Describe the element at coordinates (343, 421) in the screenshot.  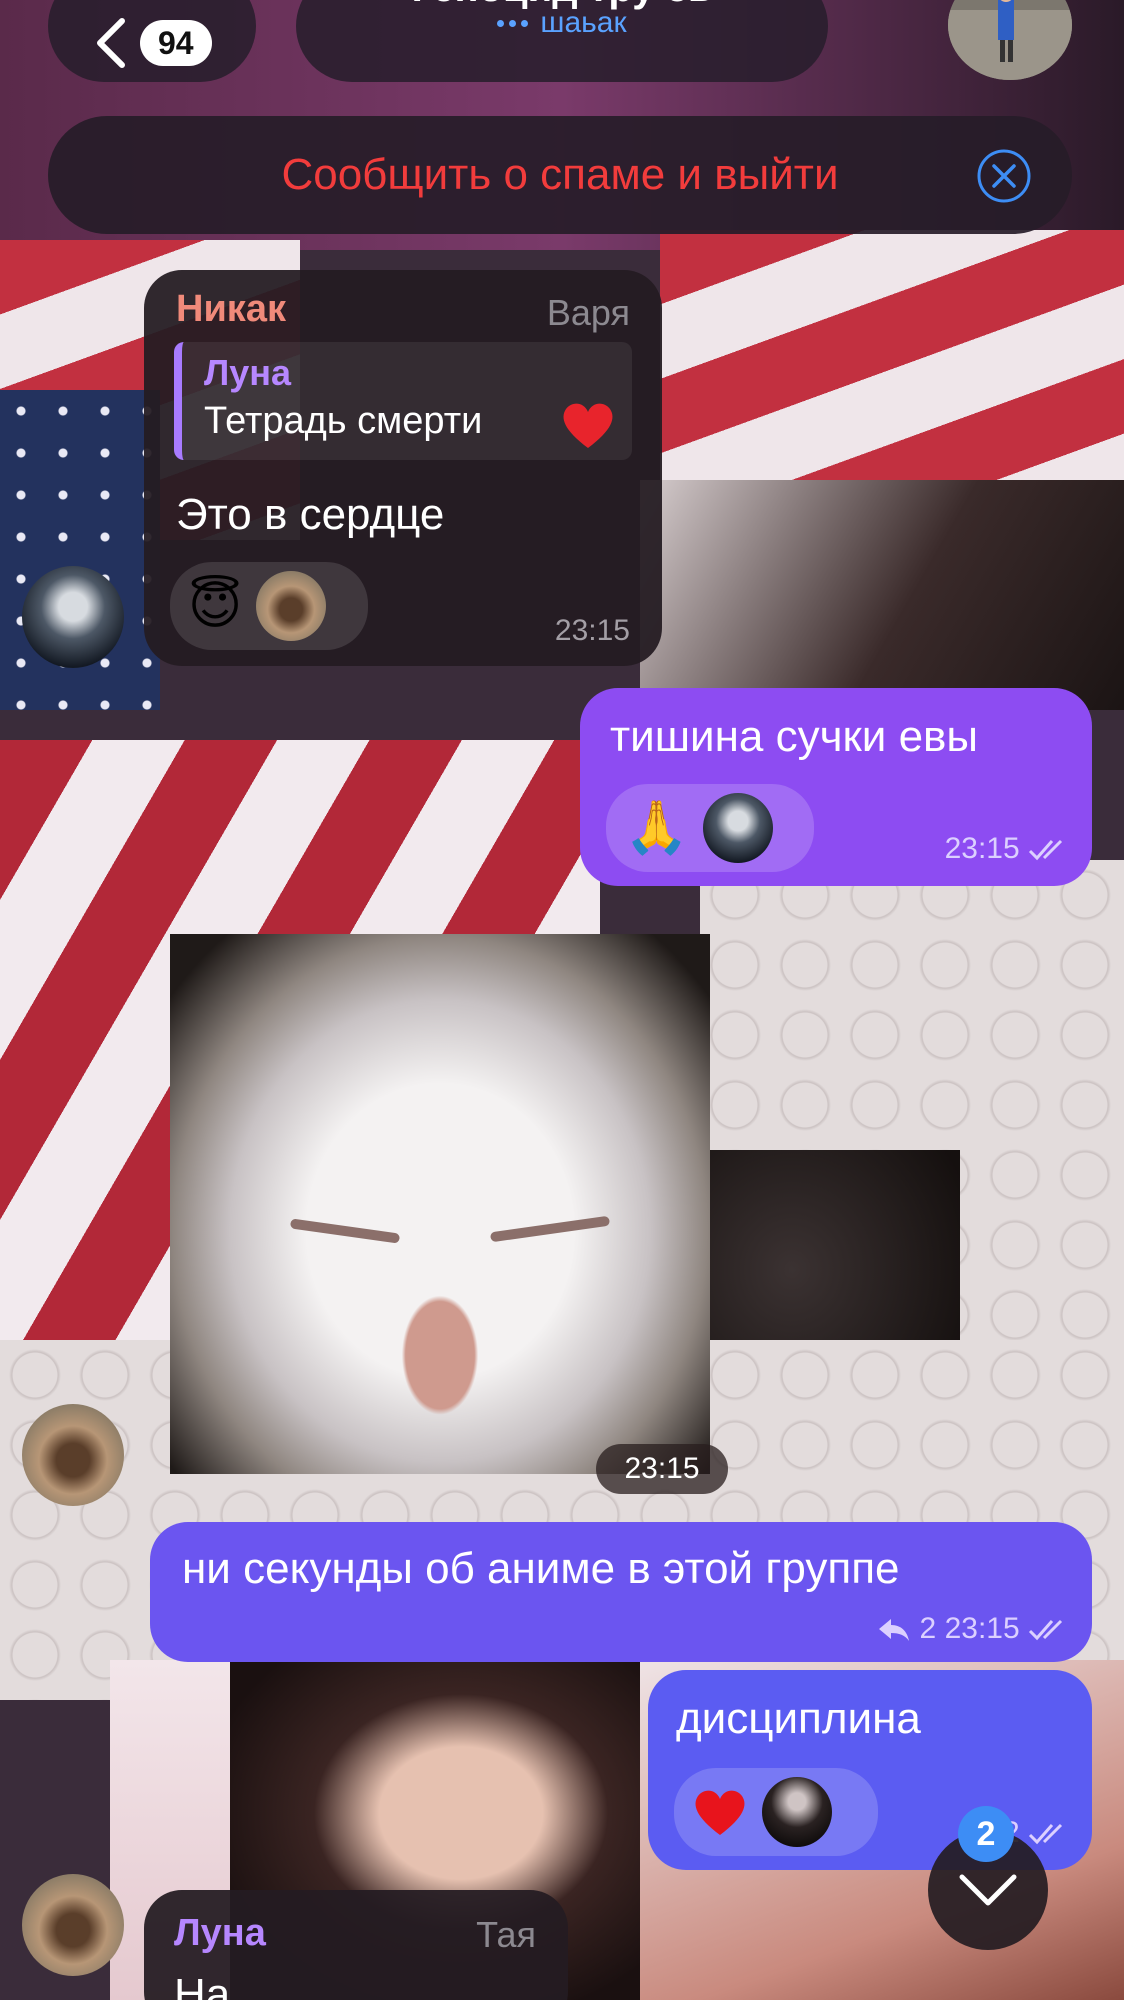
I see `reply-text: Тетрадь смерти` at that location.